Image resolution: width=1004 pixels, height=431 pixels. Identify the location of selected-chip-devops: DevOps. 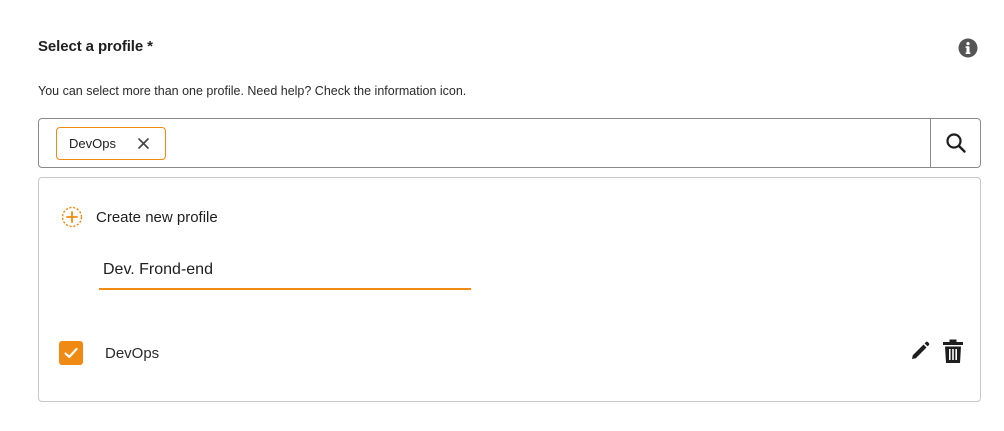
(111, 143).